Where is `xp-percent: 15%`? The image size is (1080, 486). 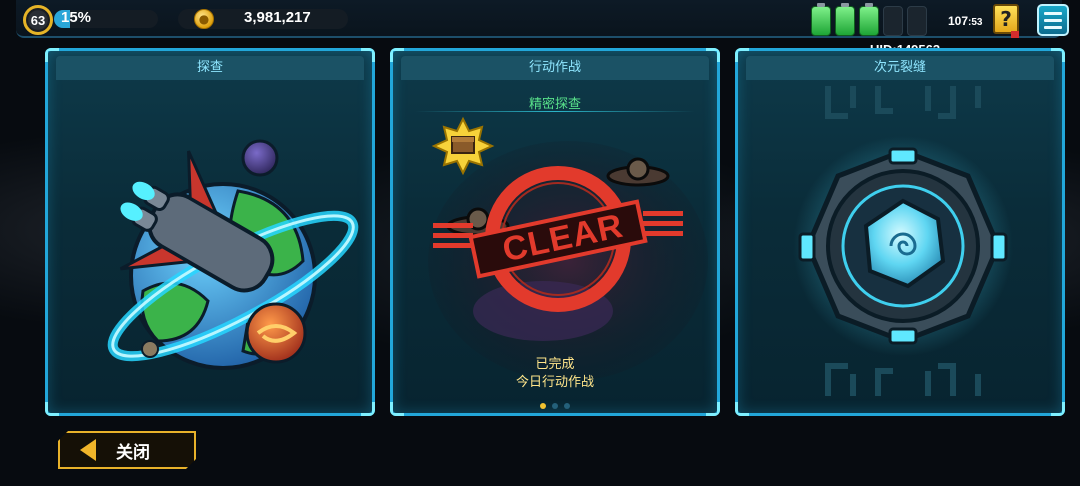 xp-percent: 15% is located at coordinates (76, 17).